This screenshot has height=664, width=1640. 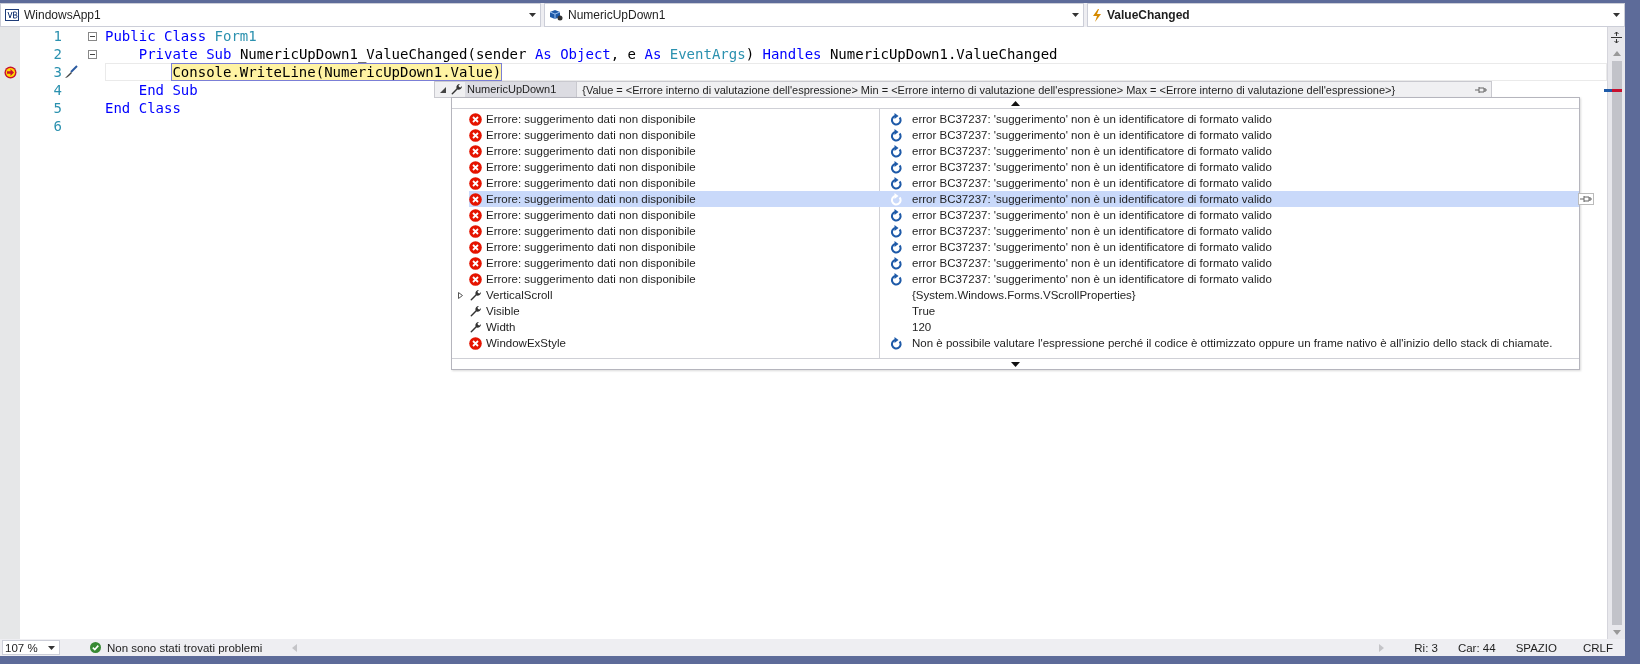 What do you see at coordinates (57, 126) in the screenshot?
I see `line-number: 6` at bounding box center [57, 126].